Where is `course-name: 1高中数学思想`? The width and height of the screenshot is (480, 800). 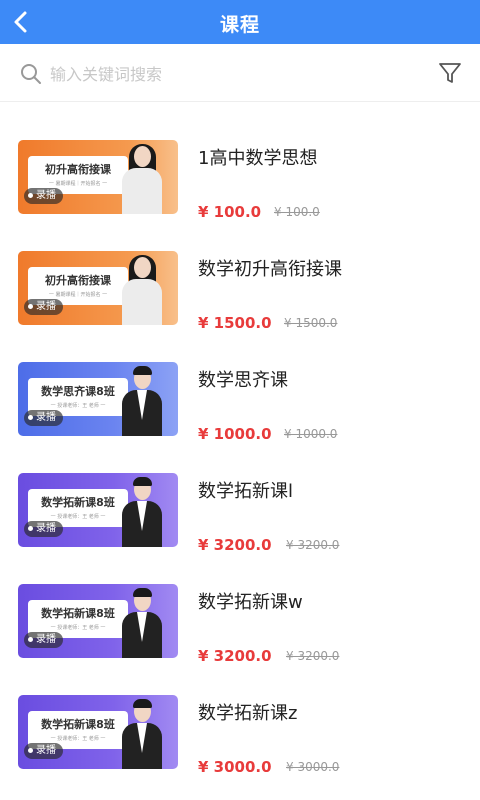
course-name: 1高中数学思想 is located at coordinates (258, 158).